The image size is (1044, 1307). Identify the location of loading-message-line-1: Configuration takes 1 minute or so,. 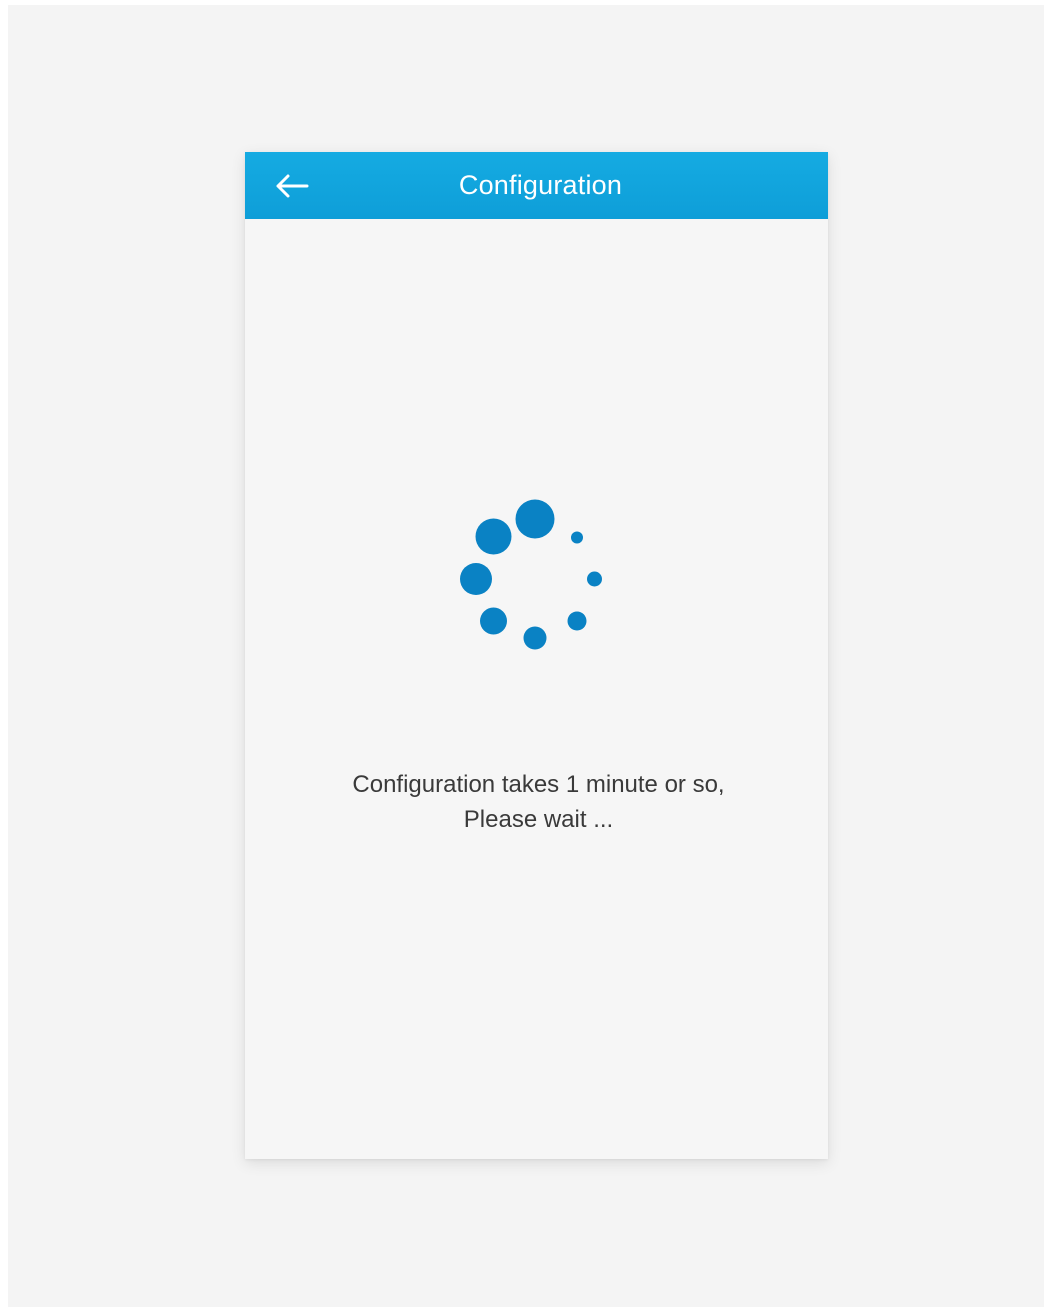
(538, 784).